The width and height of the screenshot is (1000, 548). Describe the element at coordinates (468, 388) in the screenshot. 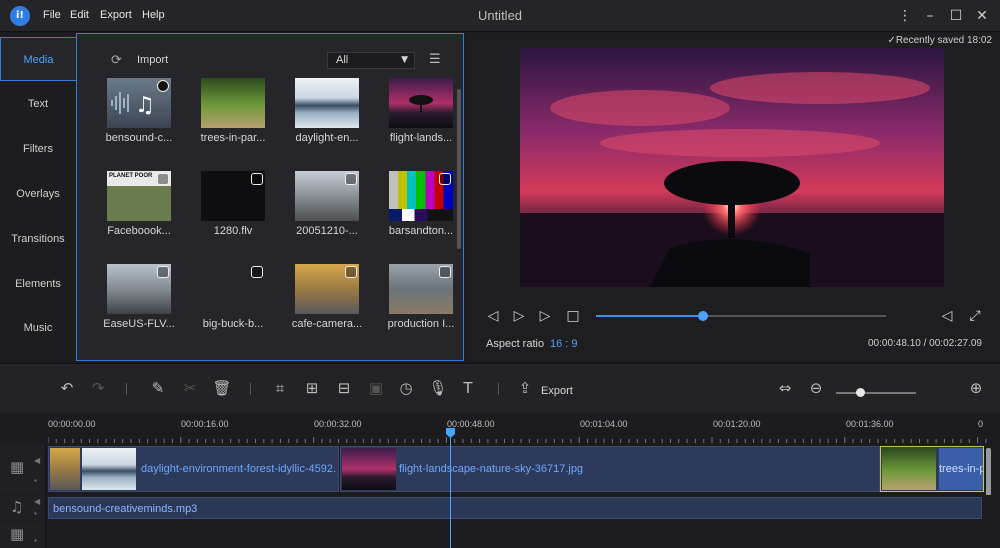

I see `text-to-speech-icon: T` at that location.